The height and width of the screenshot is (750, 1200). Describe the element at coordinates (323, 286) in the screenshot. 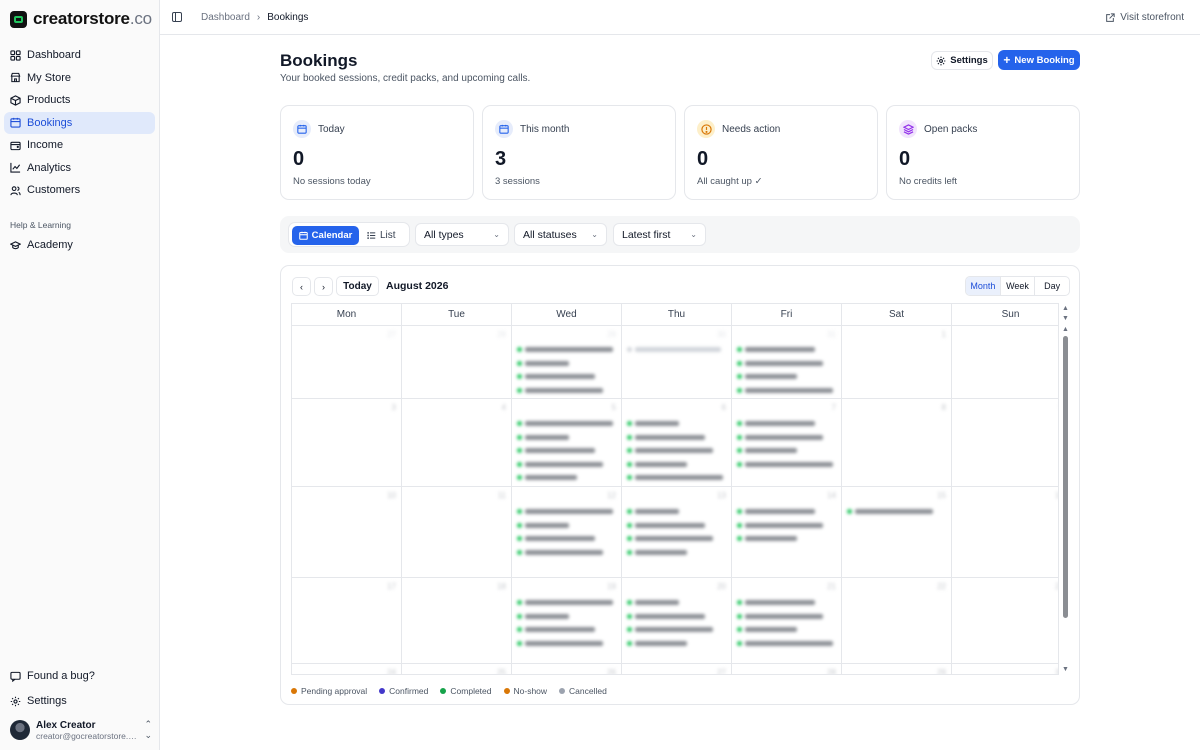

I see `next-month-button: ›` at that location.